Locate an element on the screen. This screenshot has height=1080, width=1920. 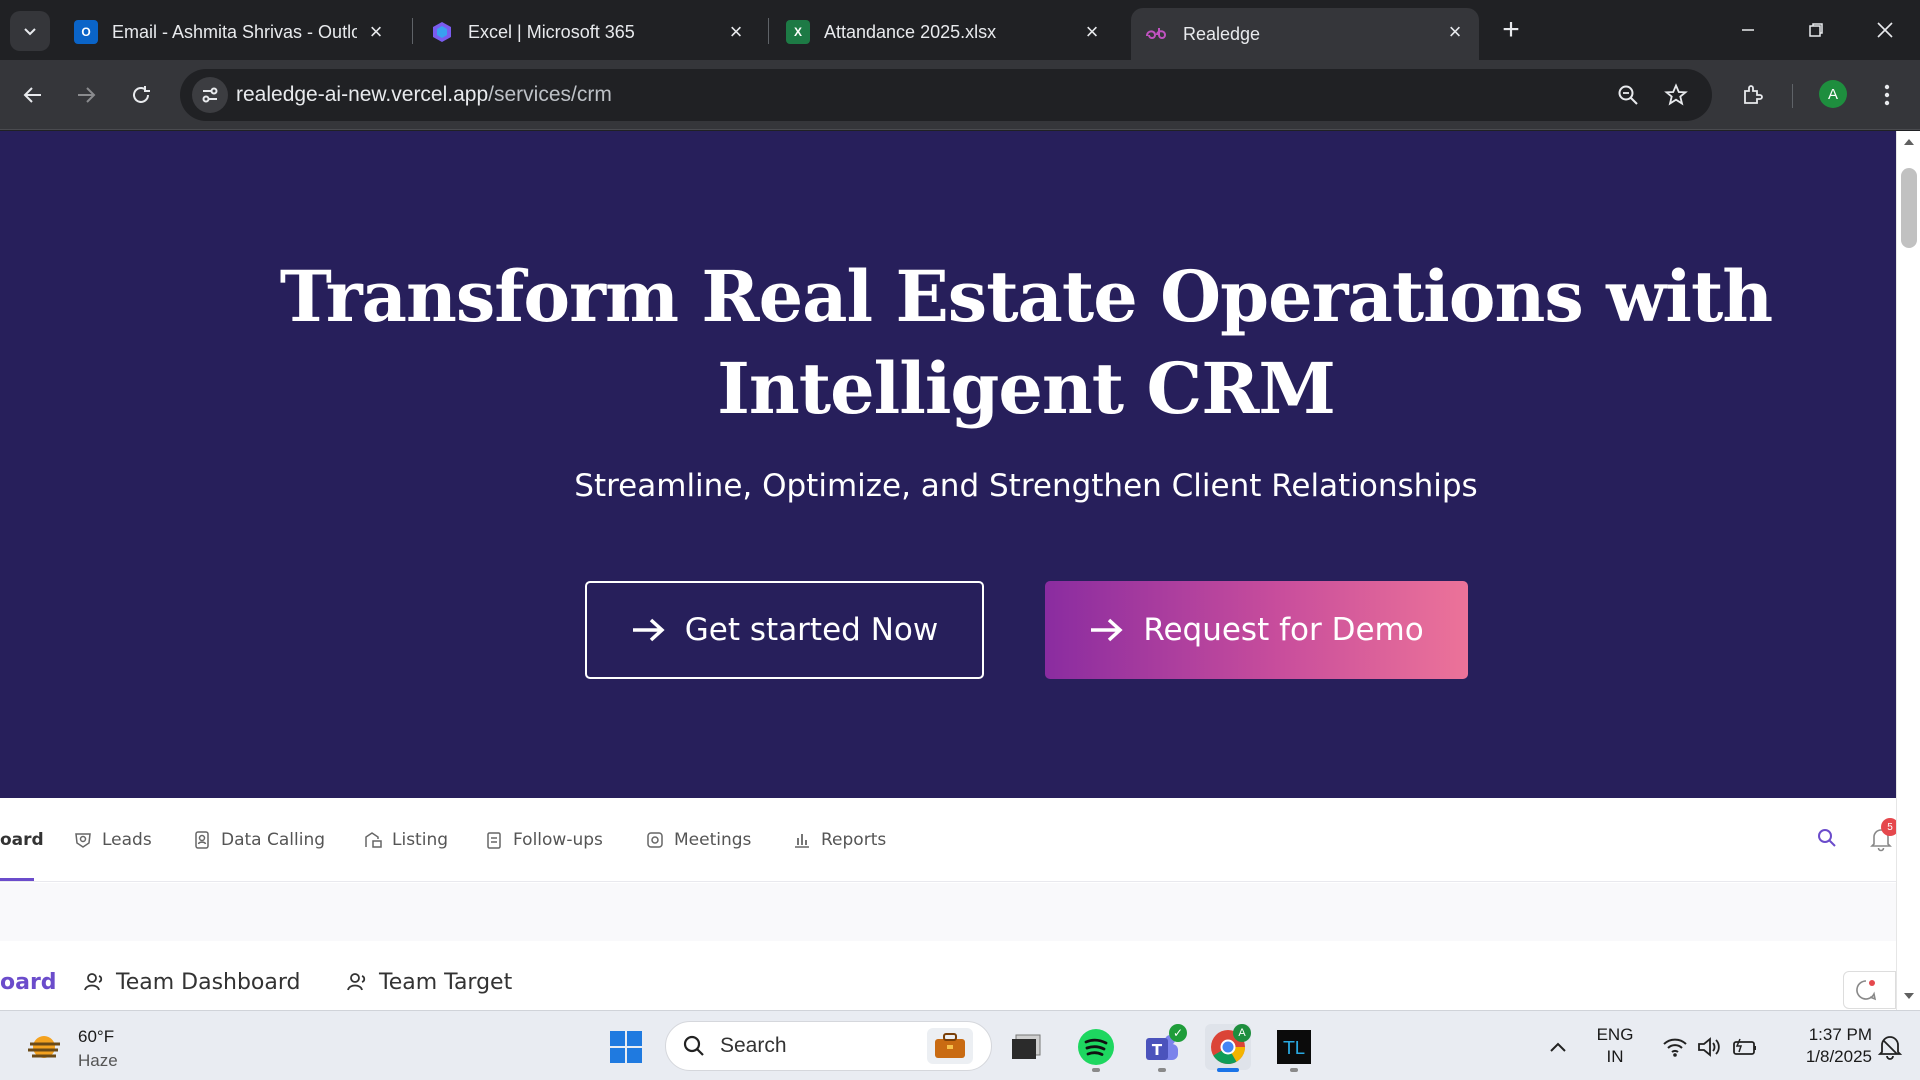
subnav-team-dashboard: Team Dashboard is located at coordinates (191, 982).